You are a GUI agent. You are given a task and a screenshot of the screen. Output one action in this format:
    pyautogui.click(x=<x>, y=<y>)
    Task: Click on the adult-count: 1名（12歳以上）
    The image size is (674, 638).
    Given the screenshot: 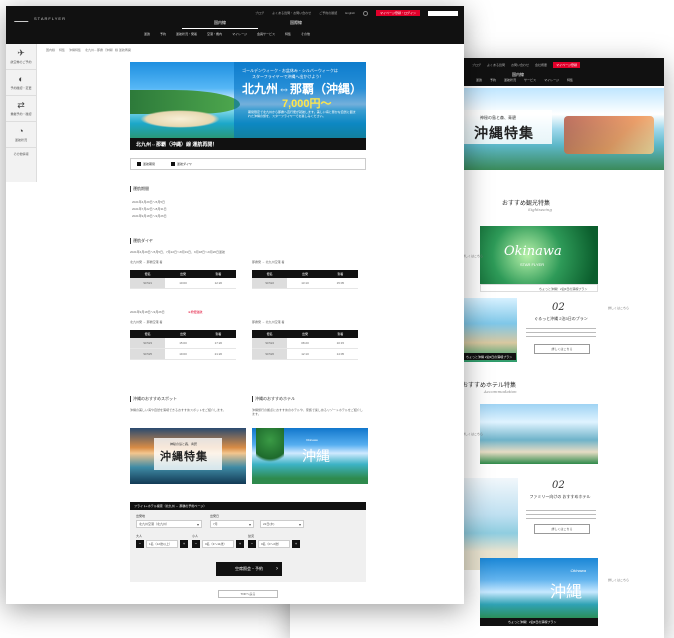 What is the action you would take?
    pyautogui.click(x=162, y=544)
    